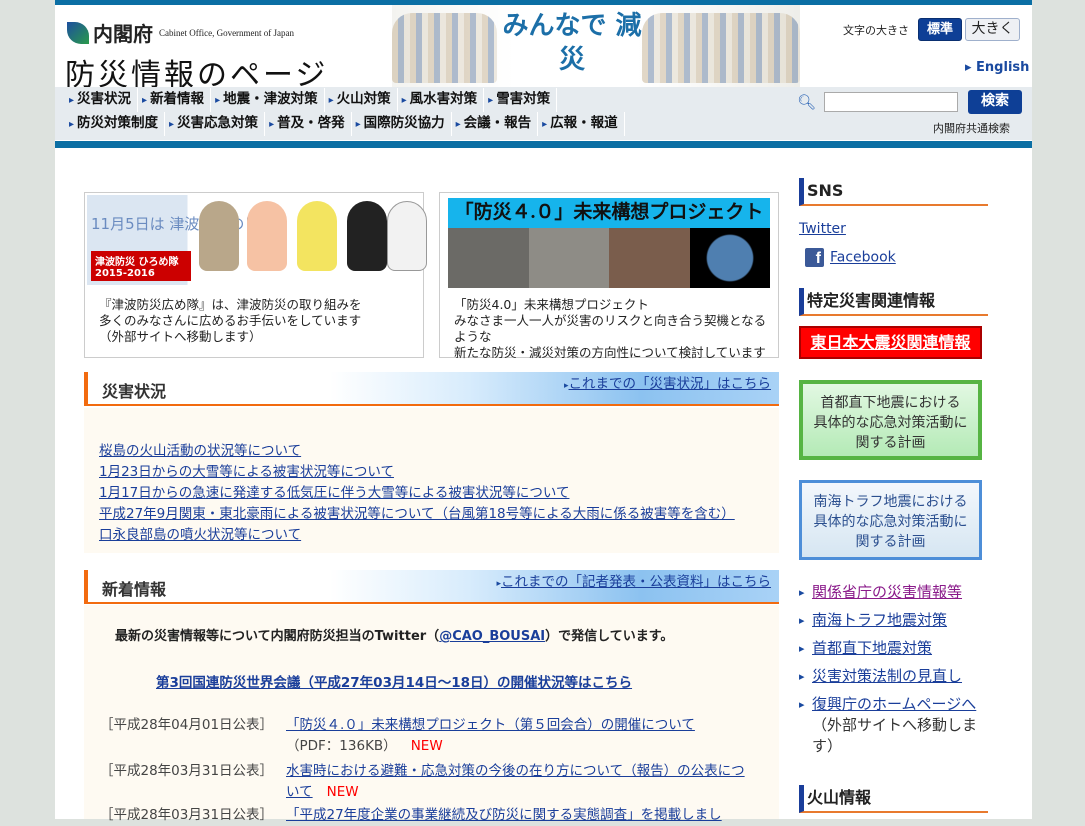 This screenshot has height=826, width=1085. Describe the element at coordinates (200, 535) in the screenshot. I see `disaster-link: 口永良部島の噴火状況等について` at that location.